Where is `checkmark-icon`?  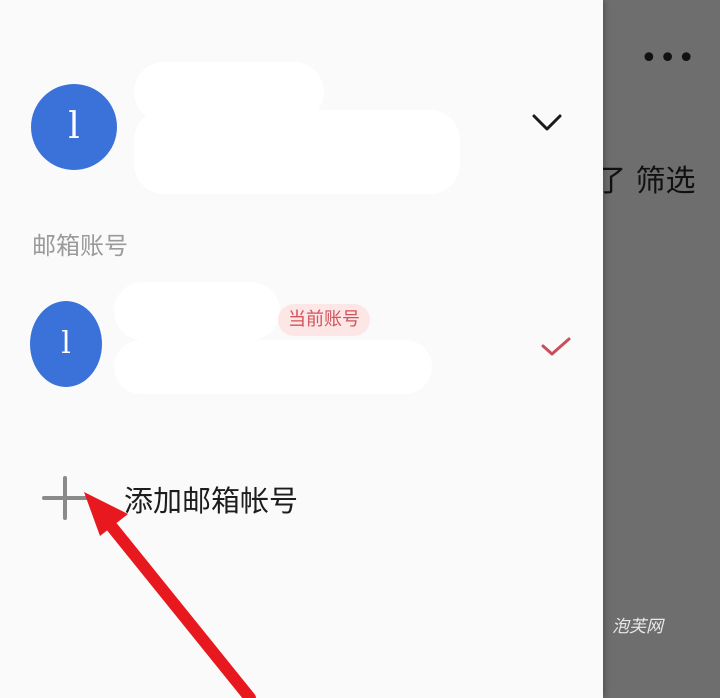 checkmark-icon is located at coordinates (556, 346).